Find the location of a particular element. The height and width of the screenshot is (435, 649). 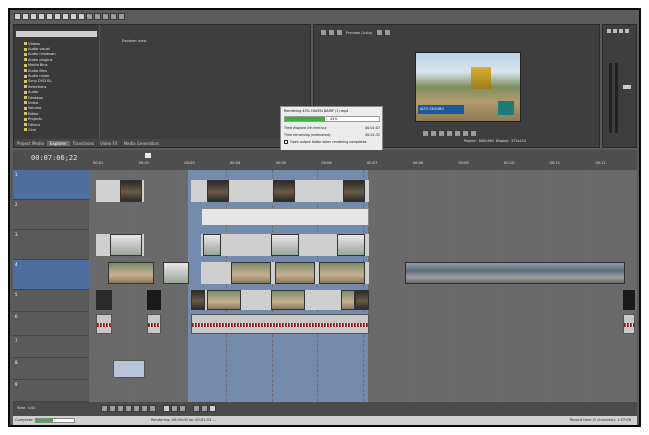

tree-item: Audio mixdown is located at coordinates (40, 54).